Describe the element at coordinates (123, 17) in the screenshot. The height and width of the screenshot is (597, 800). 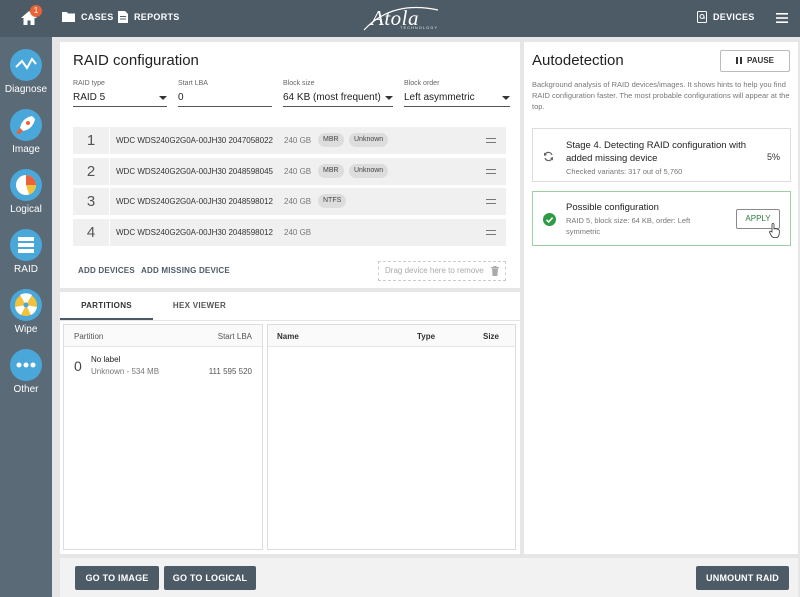
I see `document-icon` at that location.